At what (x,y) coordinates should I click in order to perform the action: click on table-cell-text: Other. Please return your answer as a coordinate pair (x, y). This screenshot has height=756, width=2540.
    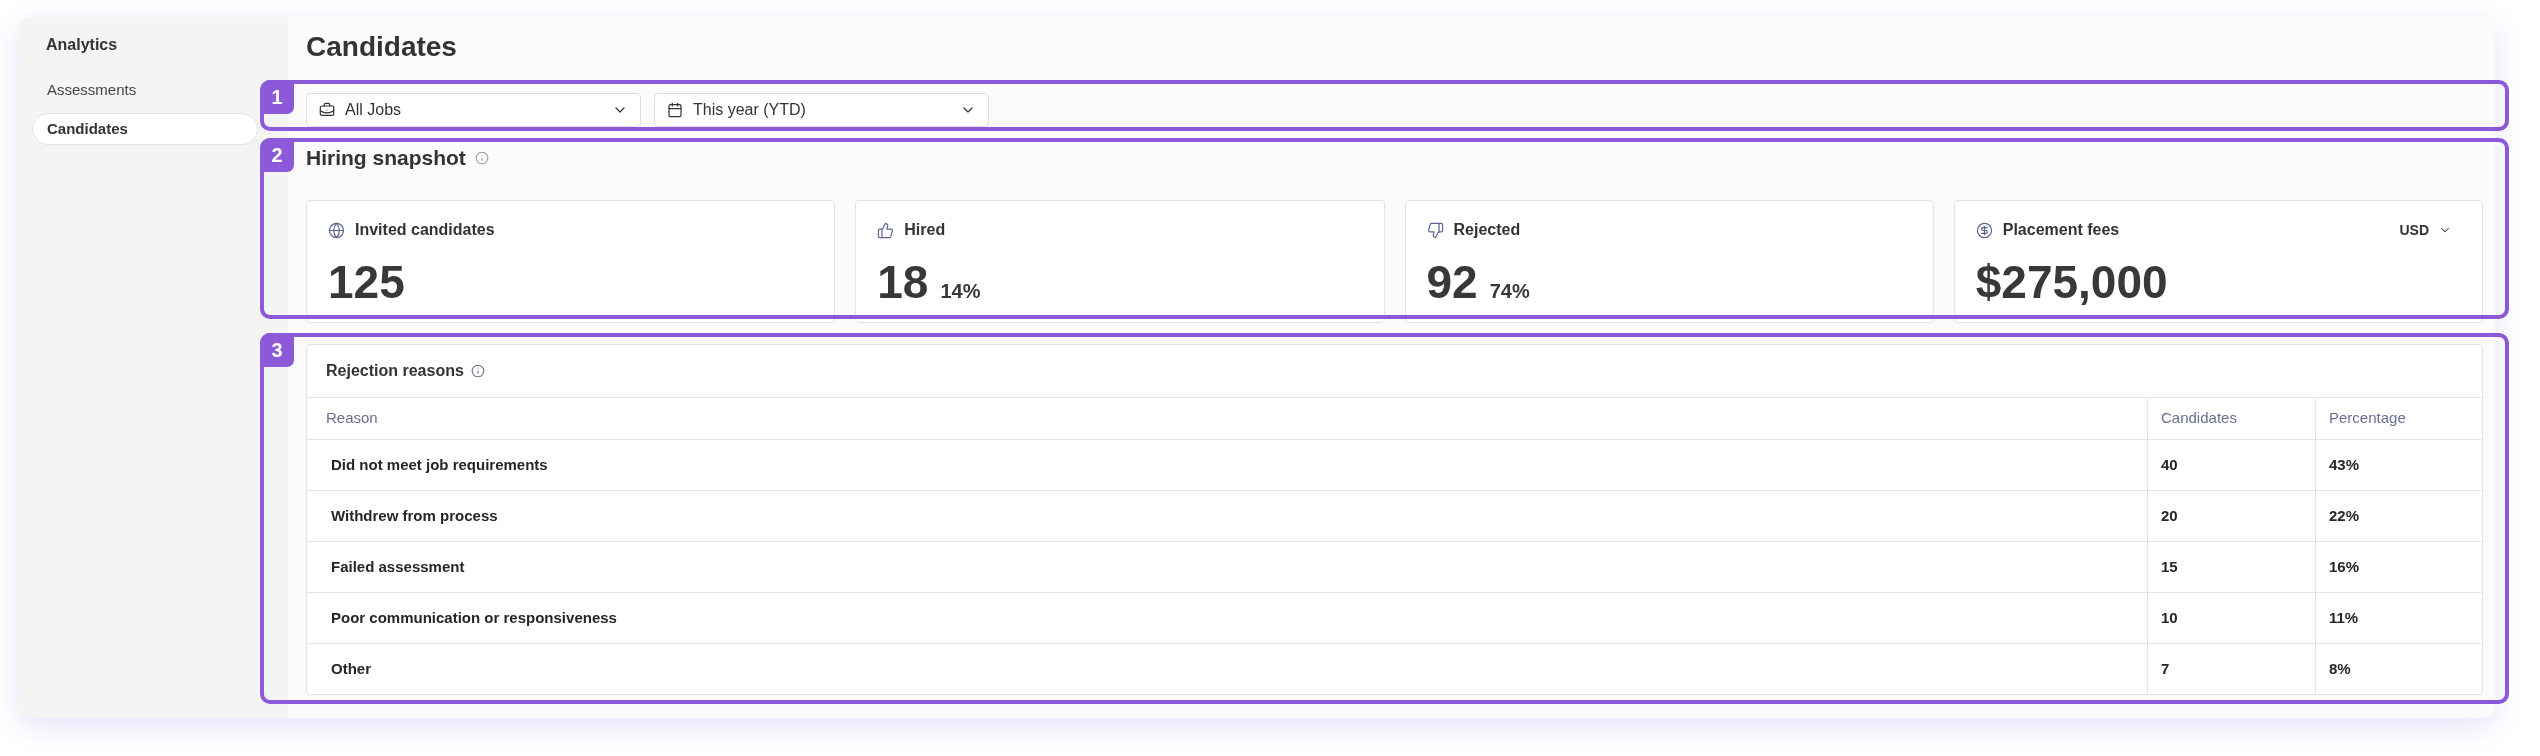
    Looking at the image, I should click on (351, 668).